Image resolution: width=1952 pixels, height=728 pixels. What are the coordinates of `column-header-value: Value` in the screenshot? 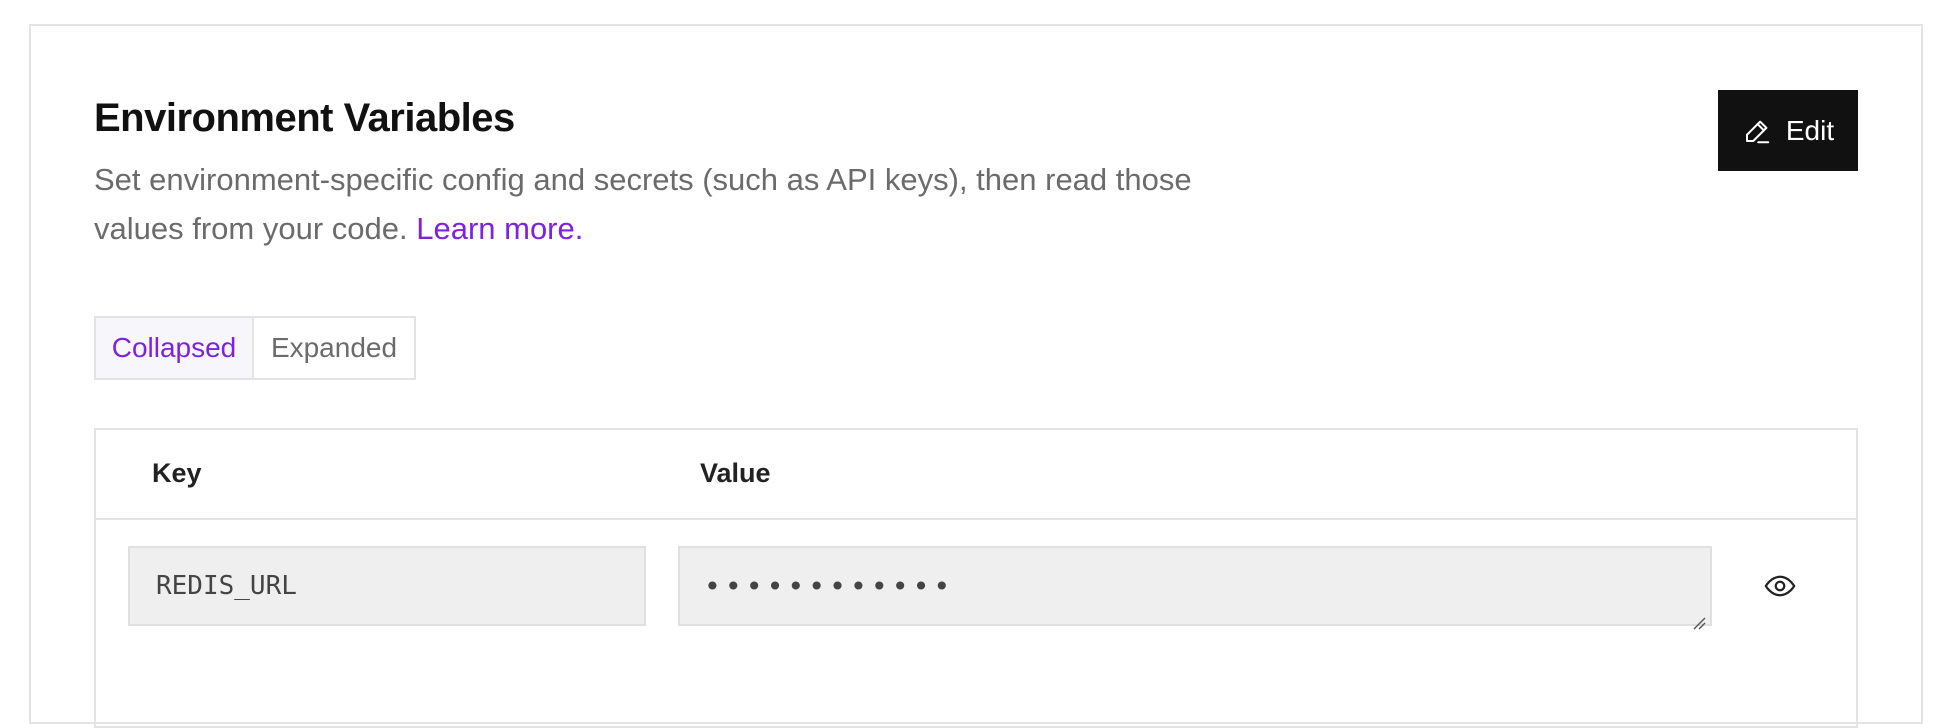 It's located at (735, 473).